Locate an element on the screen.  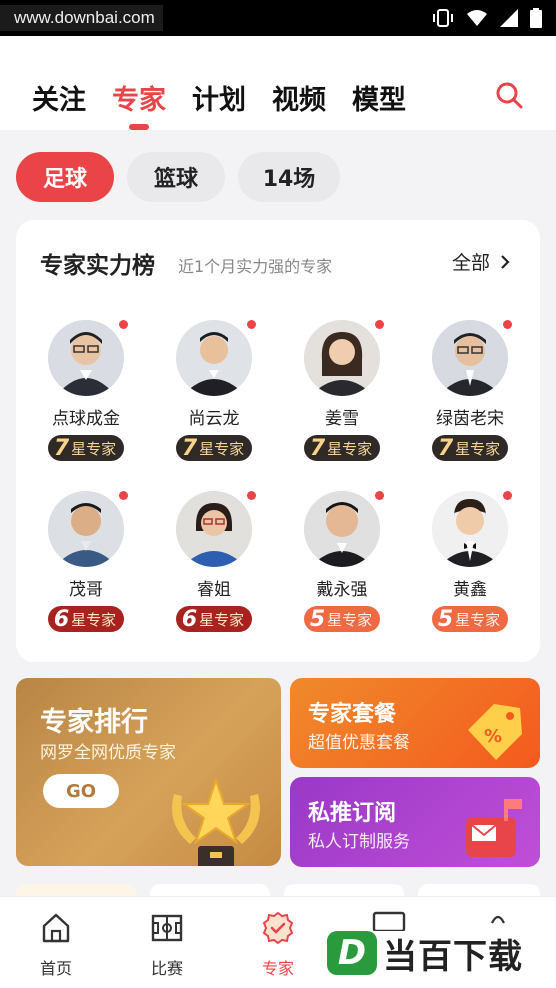
search-icon is located at coordinates (509, 95).